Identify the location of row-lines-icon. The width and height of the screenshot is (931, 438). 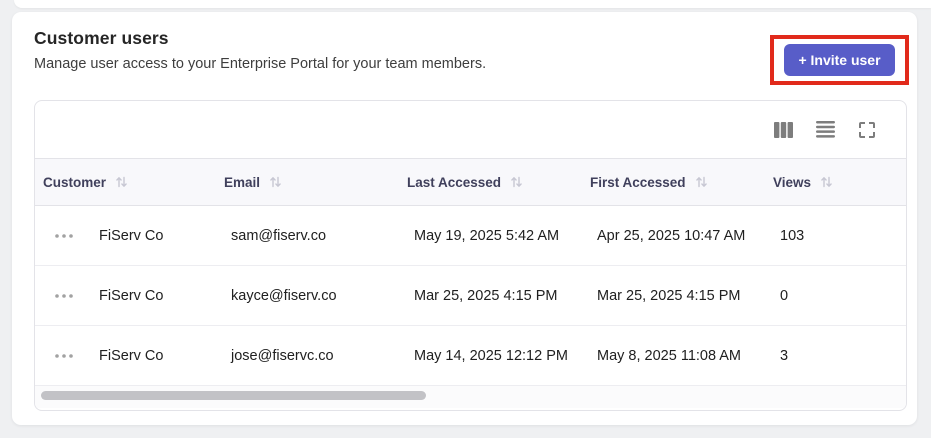
(825, 129).